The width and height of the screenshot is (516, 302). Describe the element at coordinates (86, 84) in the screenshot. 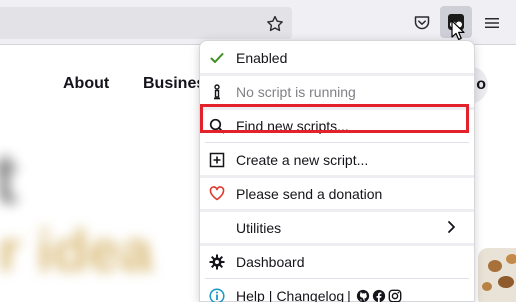

I see `nav-link-about: About` at that location.